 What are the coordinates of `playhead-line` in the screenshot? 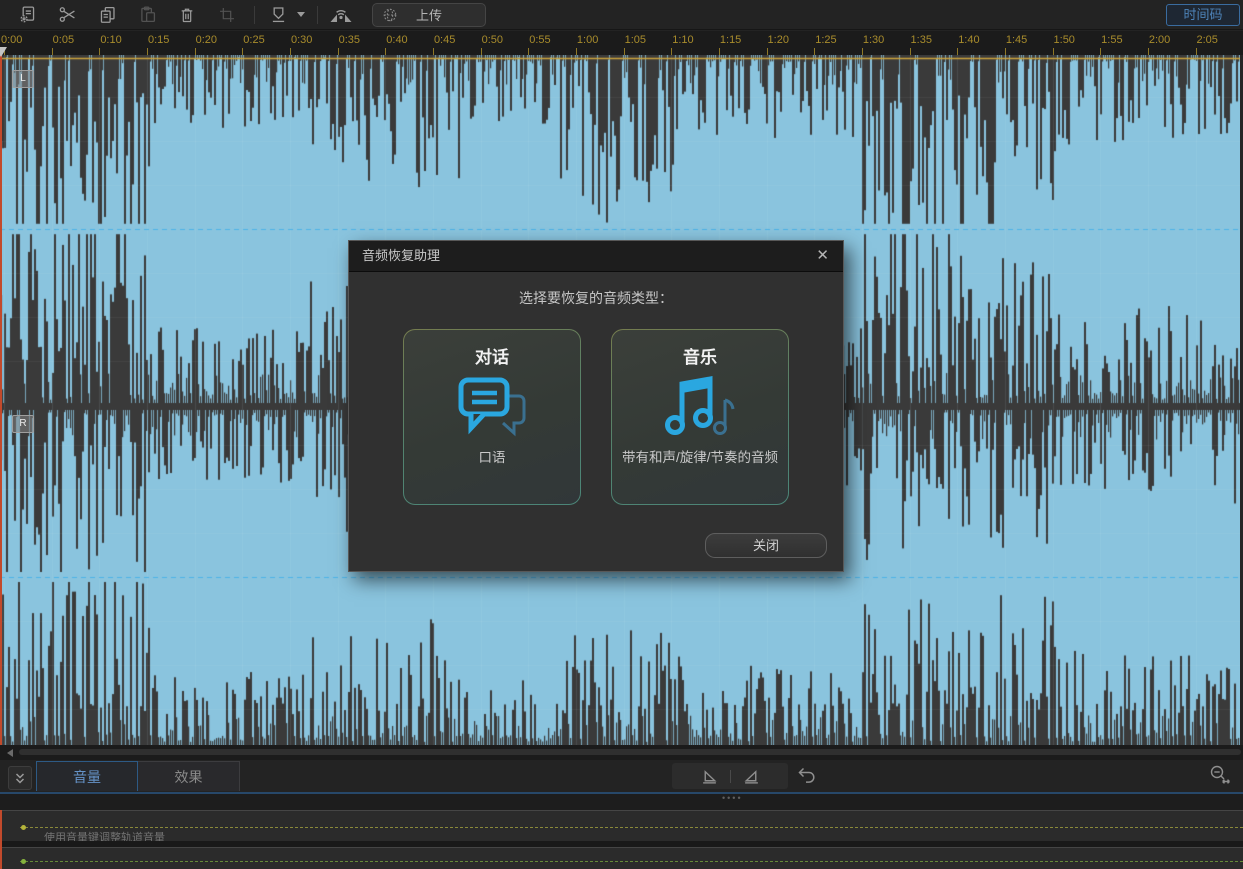 It's located at (1, 405).